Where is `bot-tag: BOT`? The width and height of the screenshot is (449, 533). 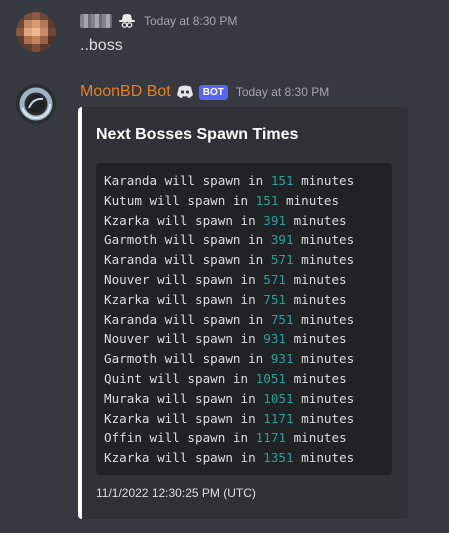 bot-tag: BOT is located at coordinates (213, 92).